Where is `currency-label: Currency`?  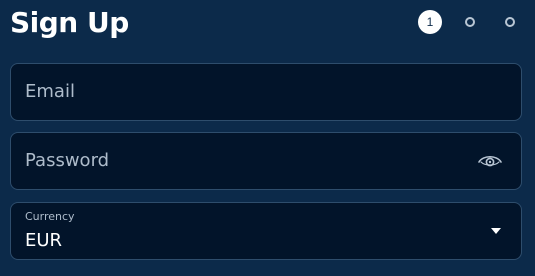 currency-label: Currency is located at coordinates (50, 216).